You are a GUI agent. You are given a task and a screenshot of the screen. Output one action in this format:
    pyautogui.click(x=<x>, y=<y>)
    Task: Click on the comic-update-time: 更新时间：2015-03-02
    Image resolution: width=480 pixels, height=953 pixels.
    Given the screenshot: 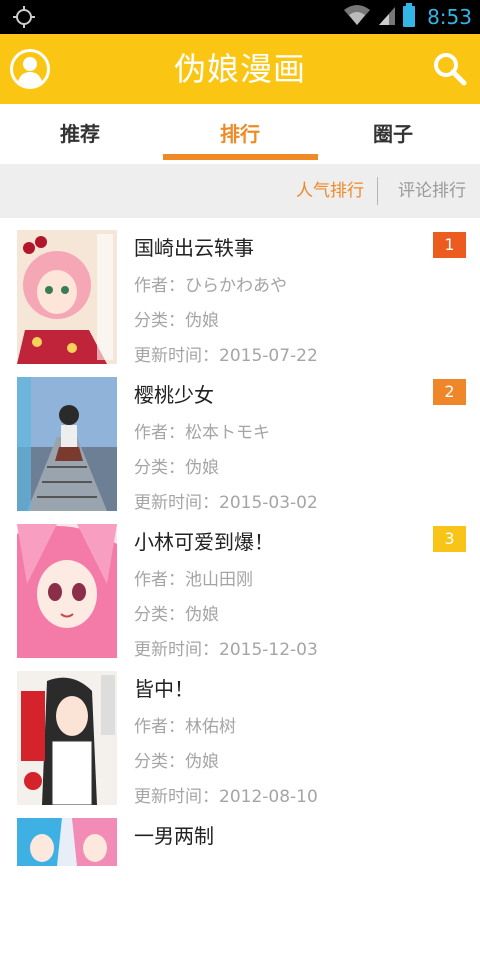 What is the action you would take?
    pyautogui.click(x=226, y=503)
    